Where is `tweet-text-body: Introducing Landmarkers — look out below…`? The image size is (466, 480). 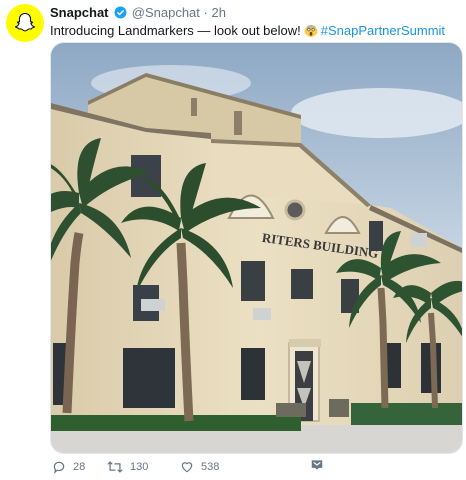 tweet-text-body: Introducing Landmarkers — look out below… is located at coordinates (175, 30).